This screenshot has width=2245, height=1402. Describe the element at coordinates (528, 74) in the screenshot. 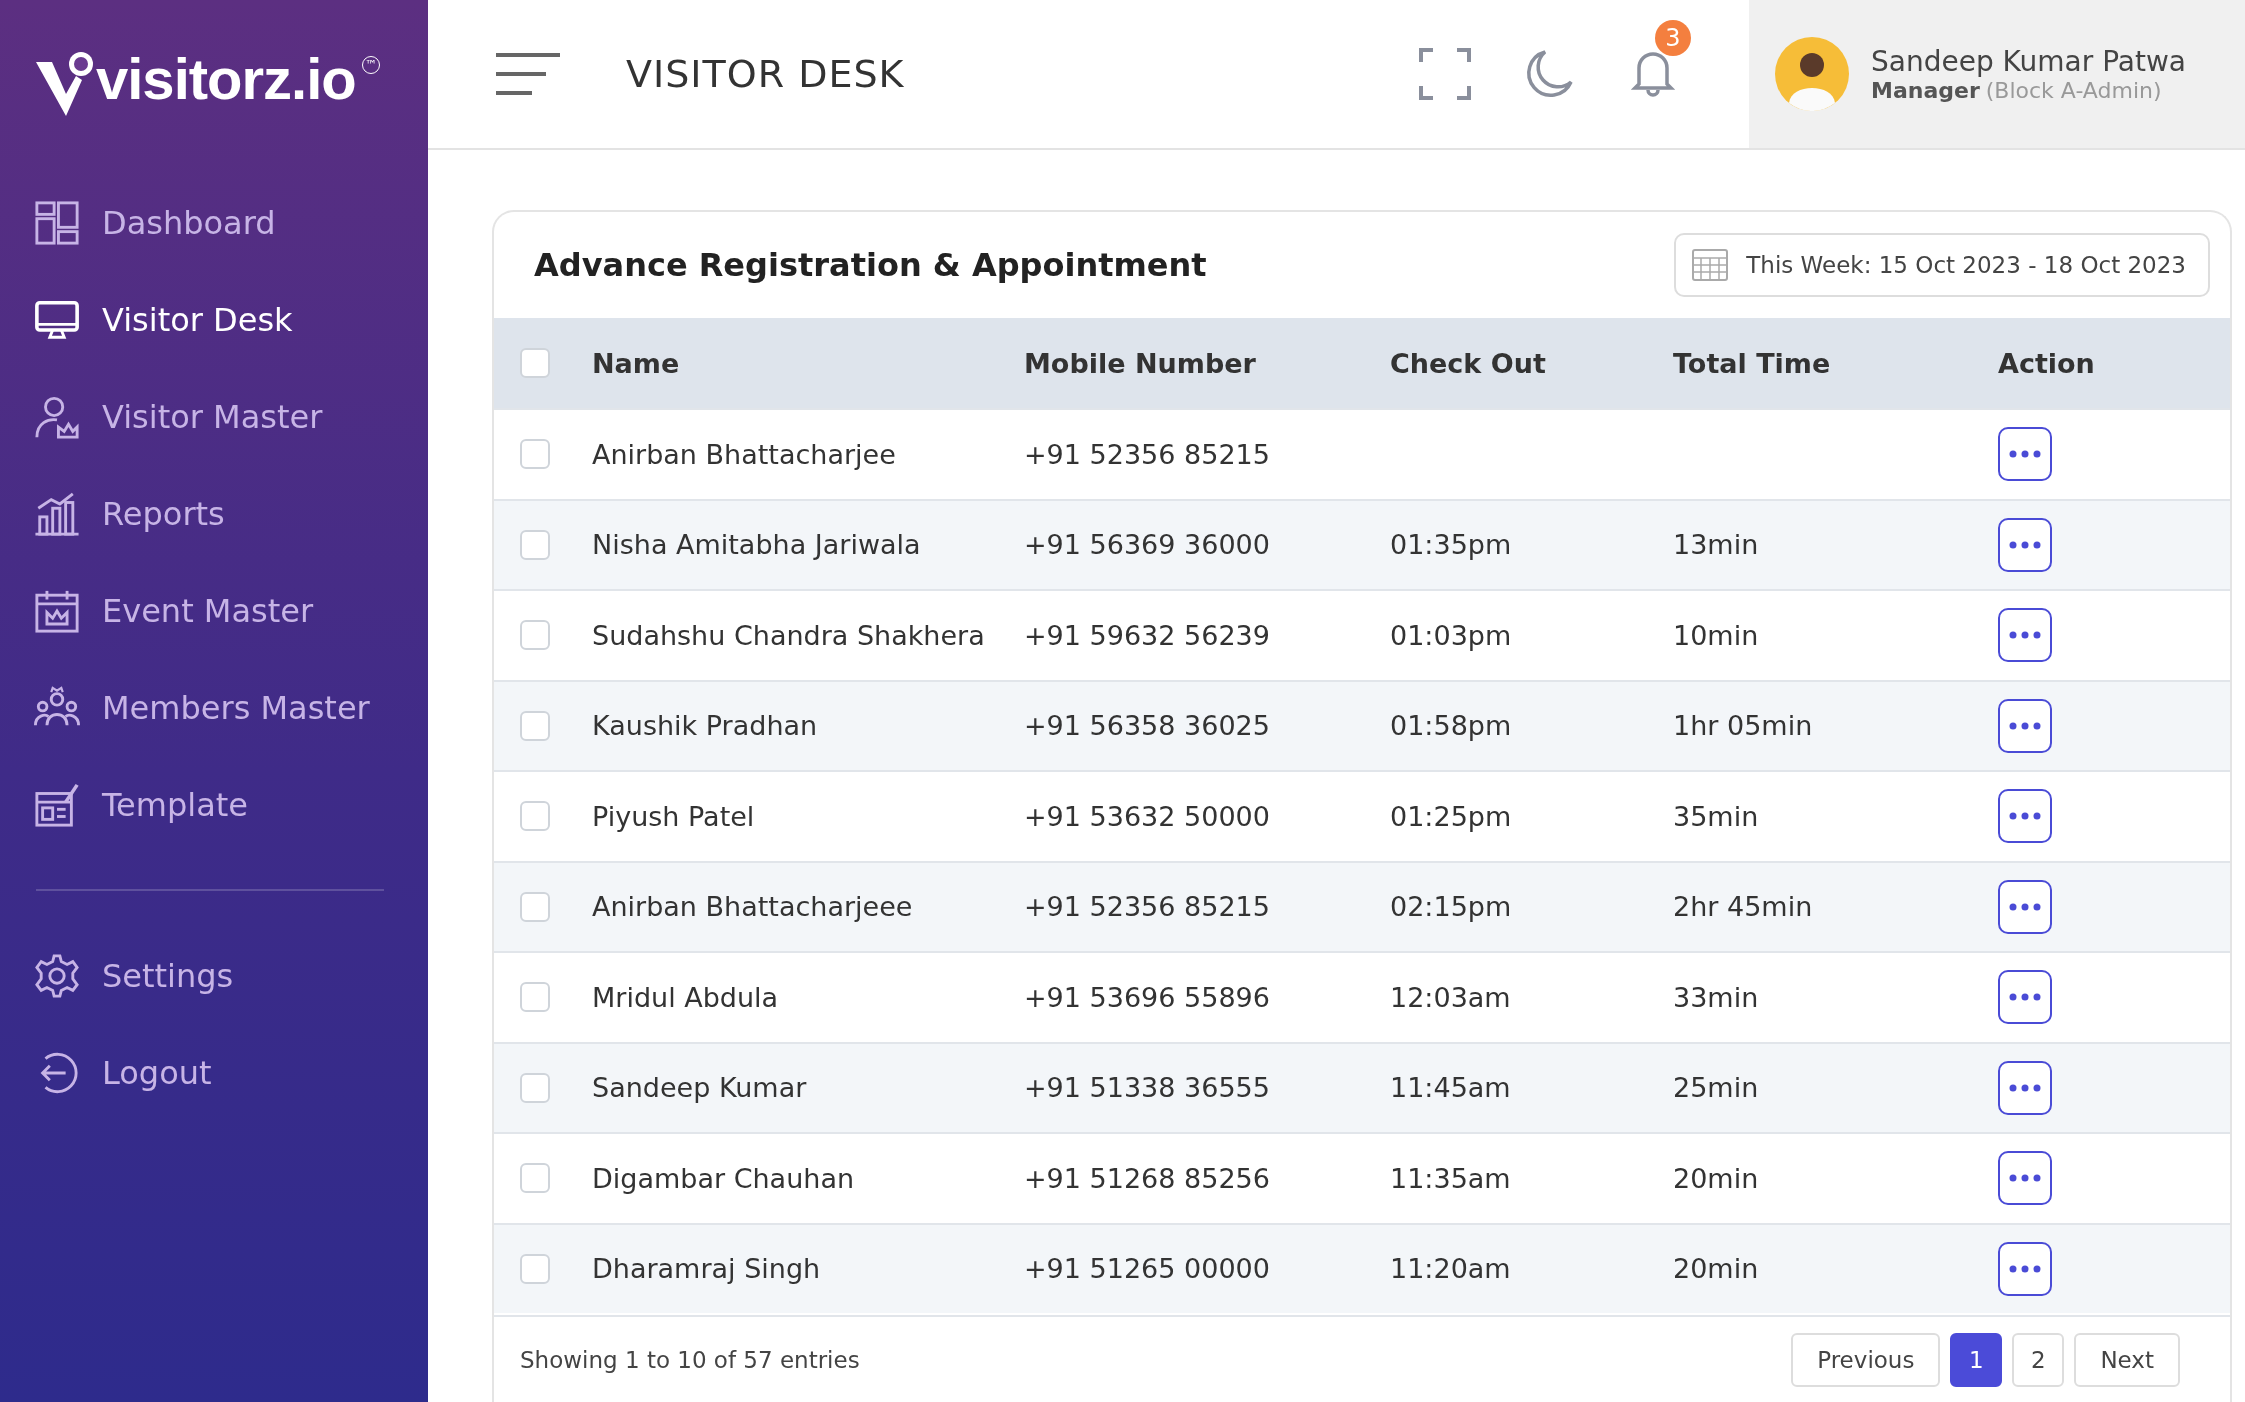

I see `menu-icon` at that location.